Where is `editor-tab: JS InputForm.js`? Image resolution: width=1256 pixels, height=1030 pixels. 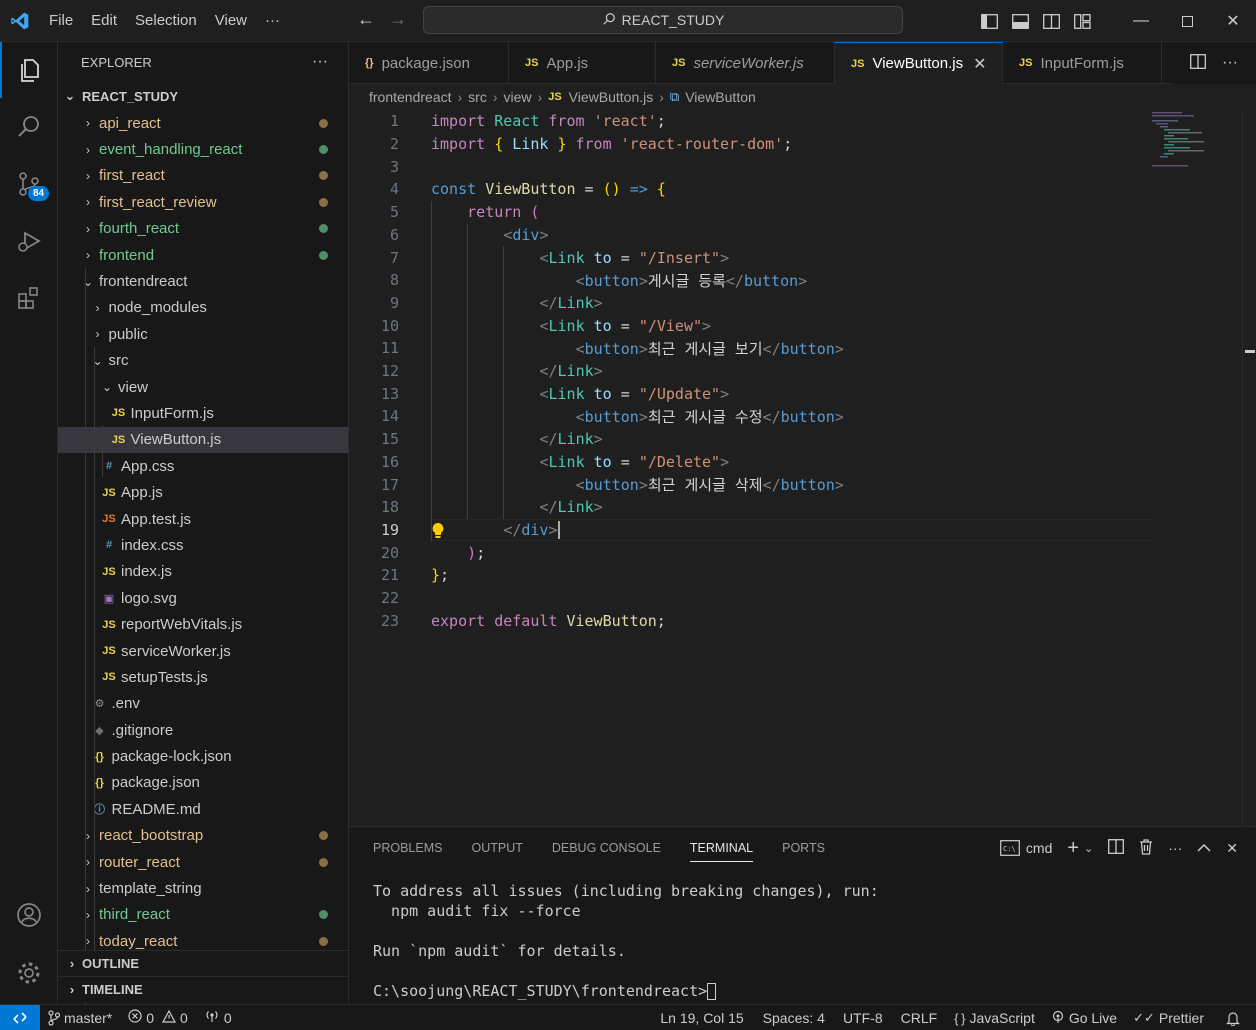
editor-tab: JS InputForm.js is located at coordinates (1082, 63).